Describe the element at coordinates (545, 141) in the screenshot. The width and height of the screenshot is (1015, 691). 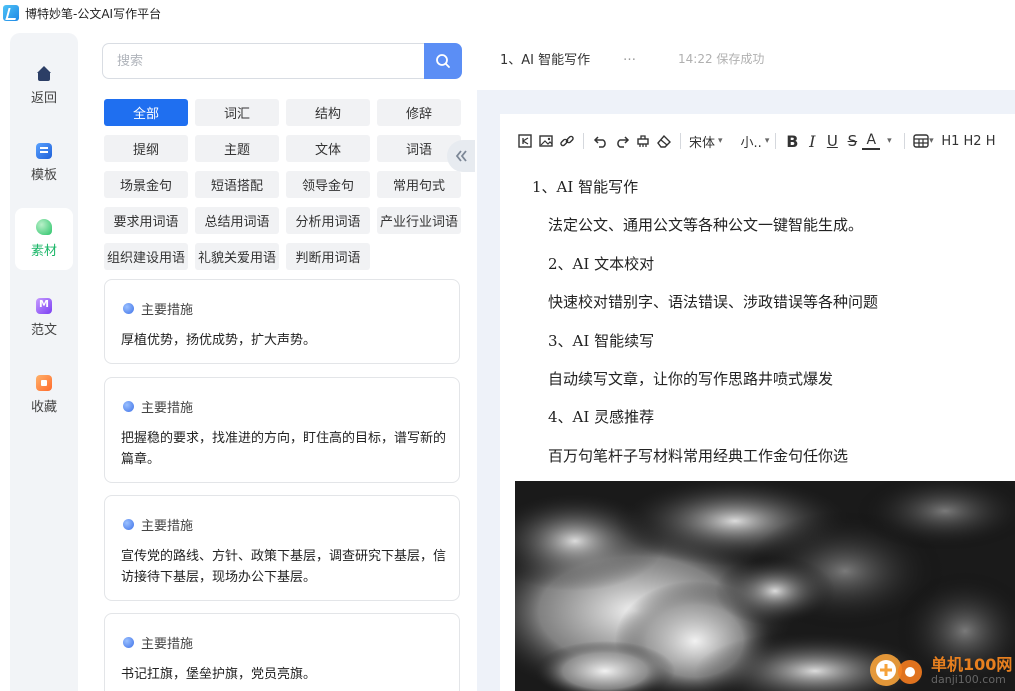
I see `insert-image-icon` at that location.